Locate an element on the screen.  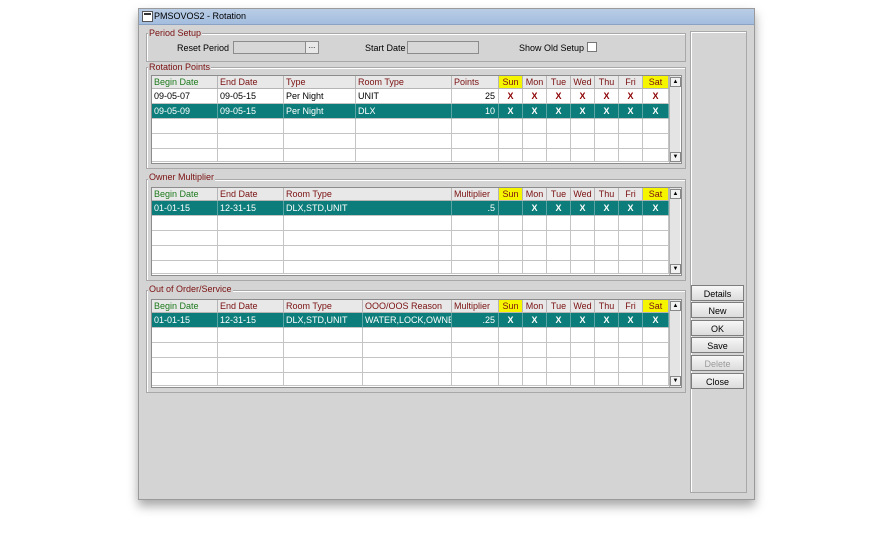
cell-room-type: DLX is located at coordinates (404, 111).